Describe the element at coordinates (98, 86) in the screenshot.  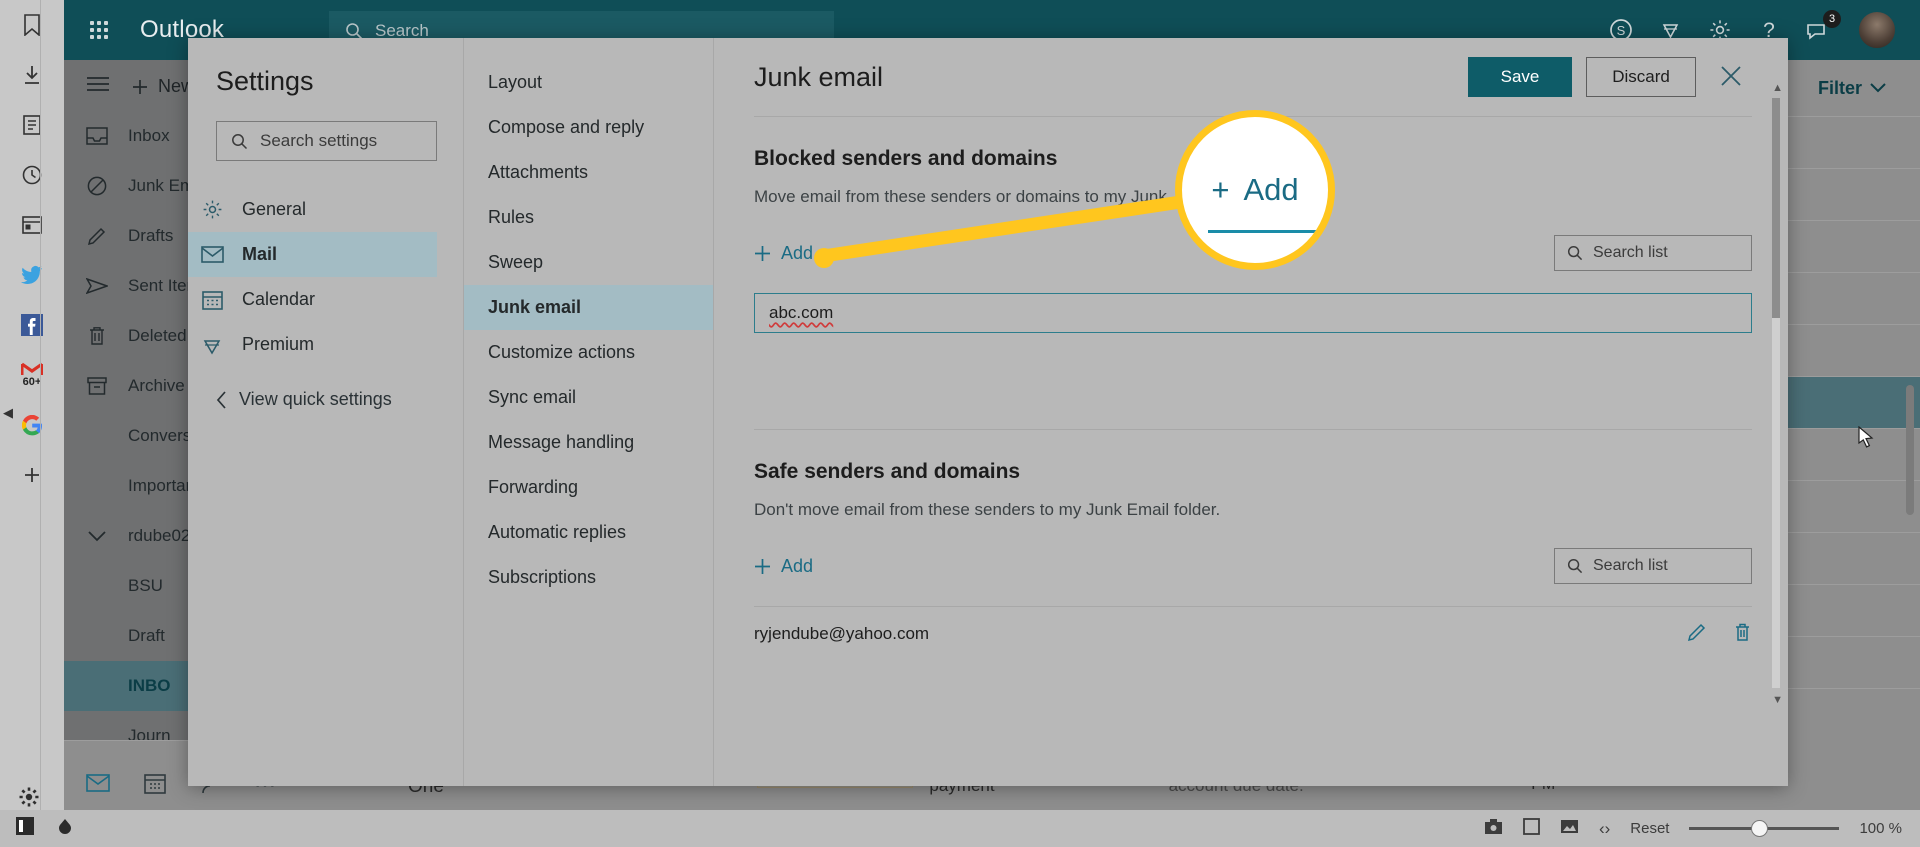
I see `hamburger-icon` at that location.